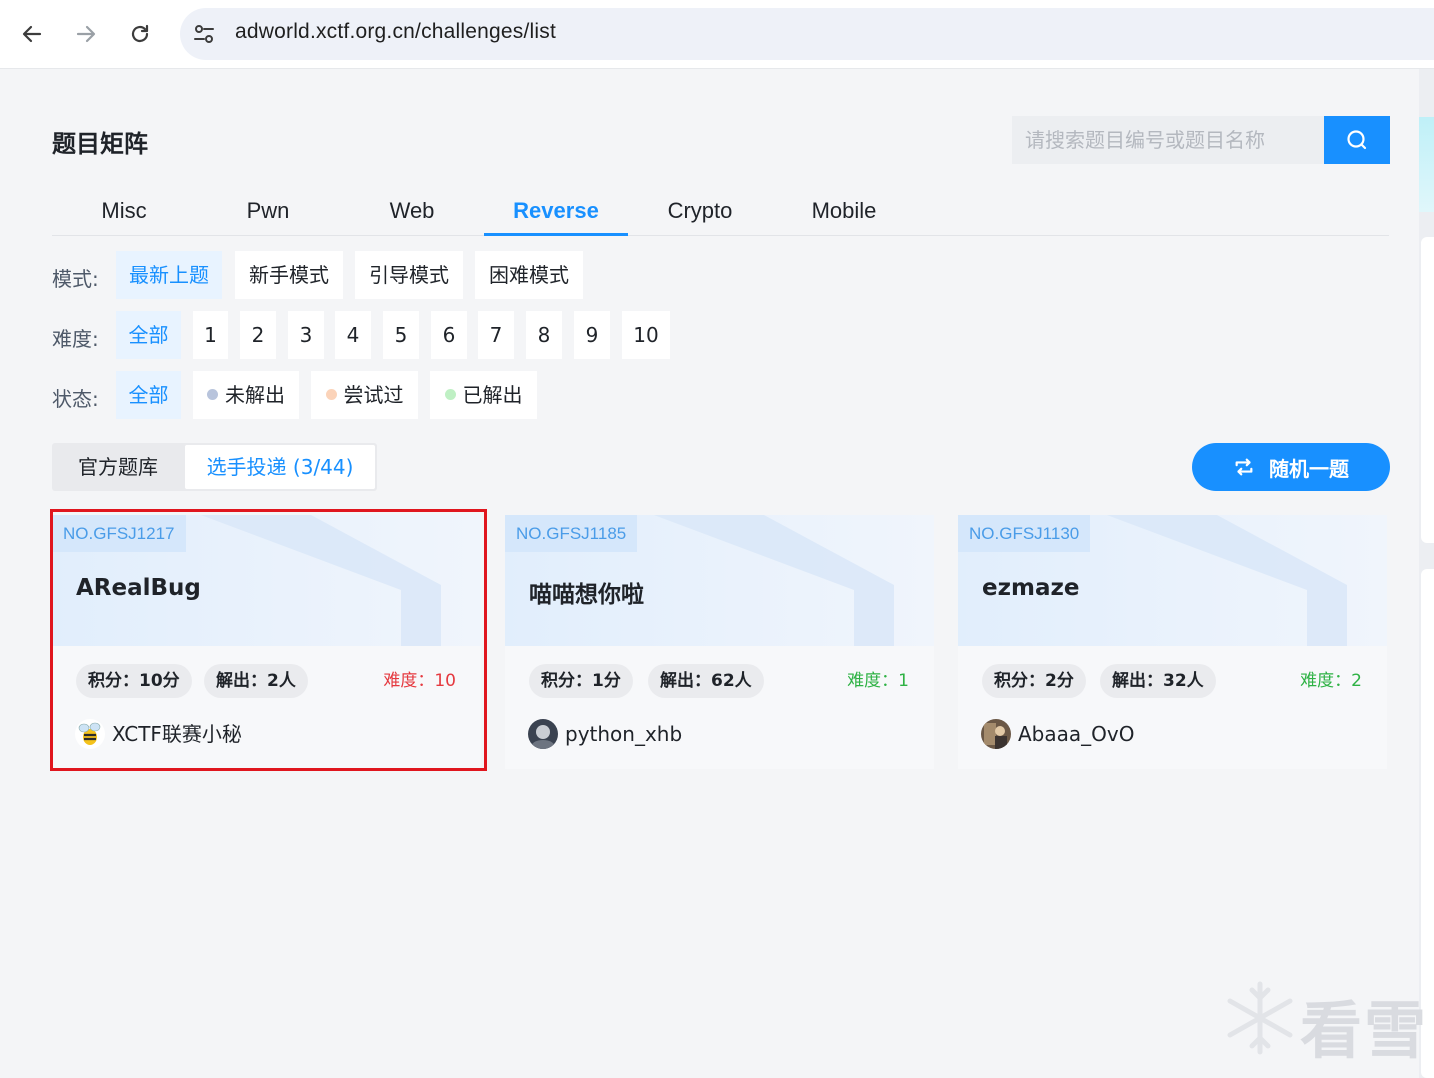 Image resolution: width=1434 pixels, height=1078 pixels. What do you see at coordinates (1024, 533) in the screenshot?
I see `challenge-number: NO.GFSJ1130` at bounding box center [1024, 533].